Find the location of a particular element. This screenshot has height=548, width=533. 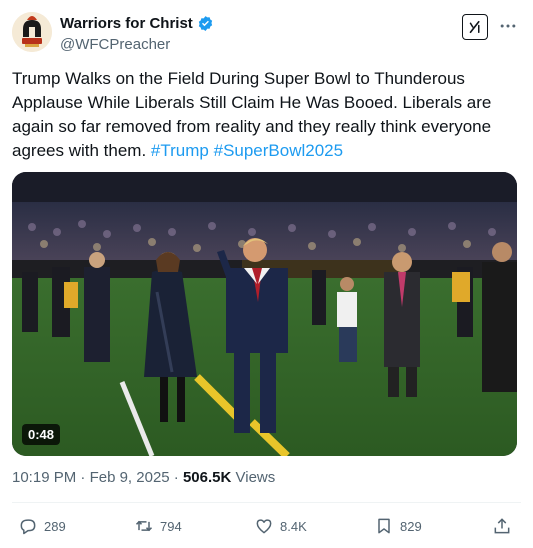

heart-icon is located at coordinates (264, 526).